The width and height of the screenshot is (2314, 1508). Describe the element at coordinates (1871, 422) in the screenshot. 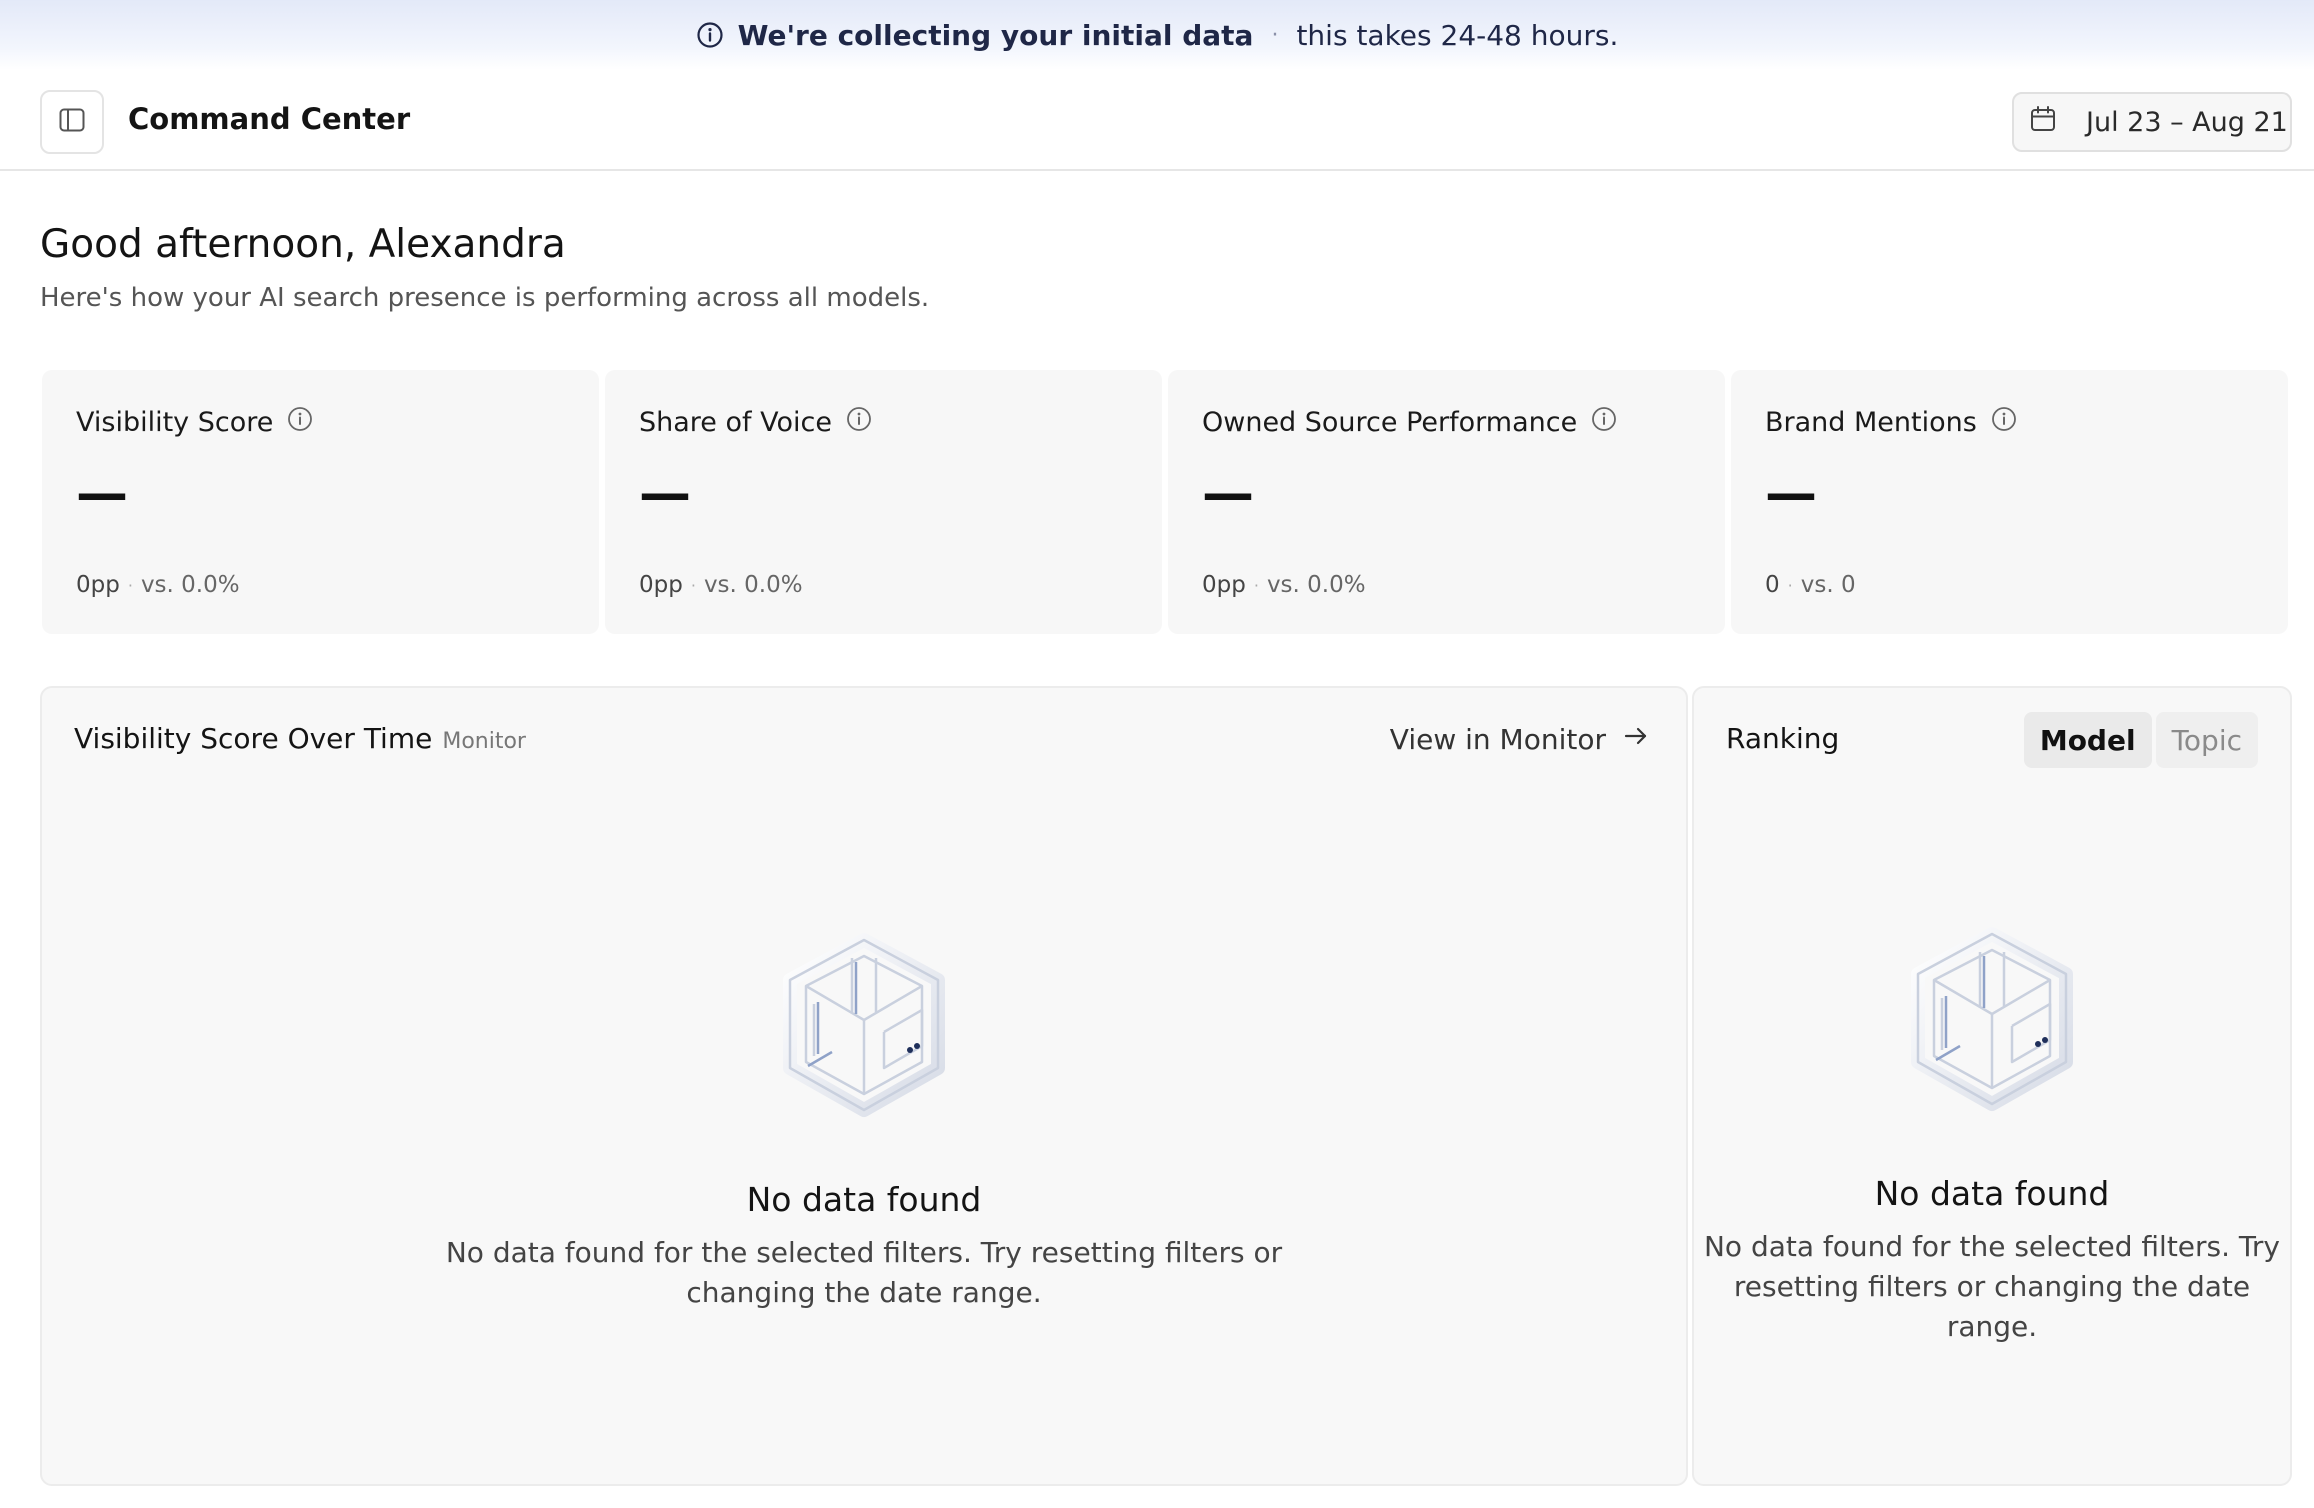

I see `kpi-label: Brand Mentions` at that location.